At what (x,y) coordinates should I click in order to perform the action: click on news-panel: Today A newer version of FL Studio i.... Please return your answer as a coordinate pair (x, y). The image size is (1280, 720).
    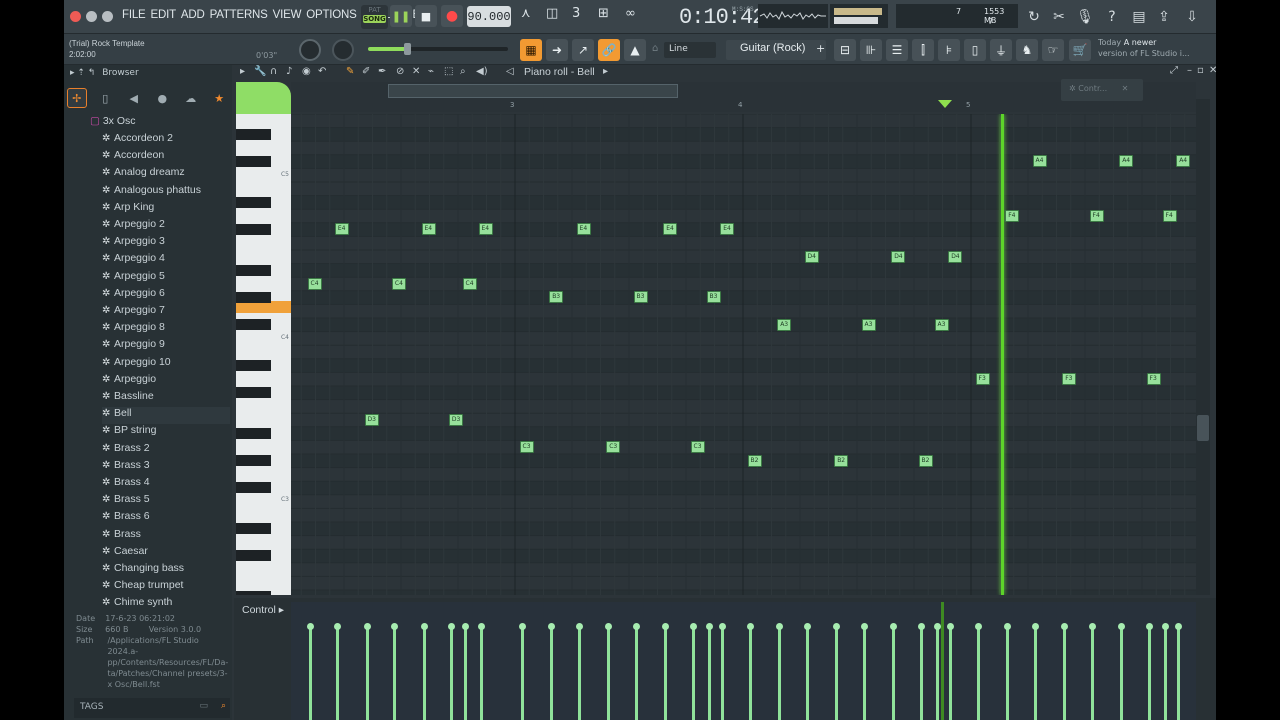
    Looking at the image, I should click on (1151, 50).